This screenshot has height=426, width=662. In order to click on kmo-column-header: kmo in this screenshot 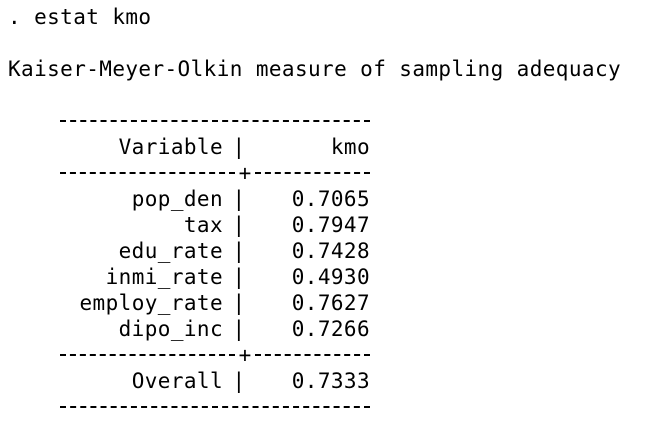, I will do `click(350, 147)`.